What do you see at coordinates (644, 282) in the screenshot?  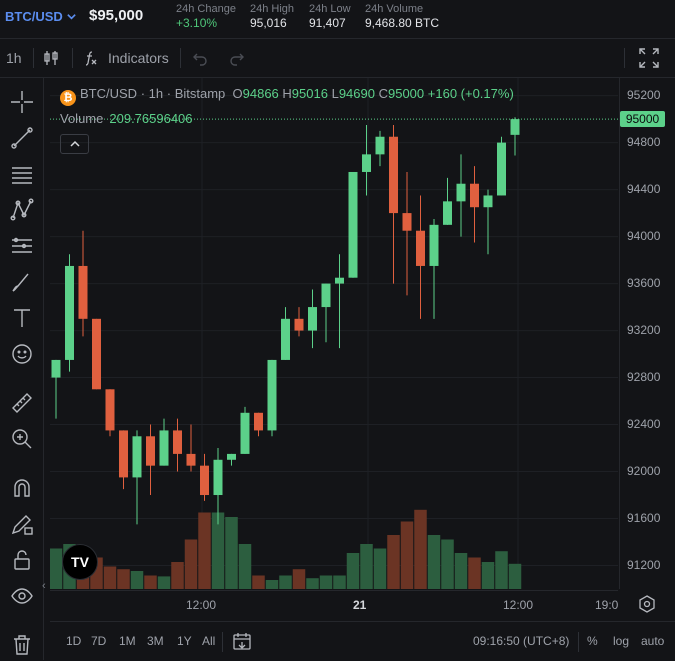 I see `price-tick: 93600` at bounding box center [644, 282].